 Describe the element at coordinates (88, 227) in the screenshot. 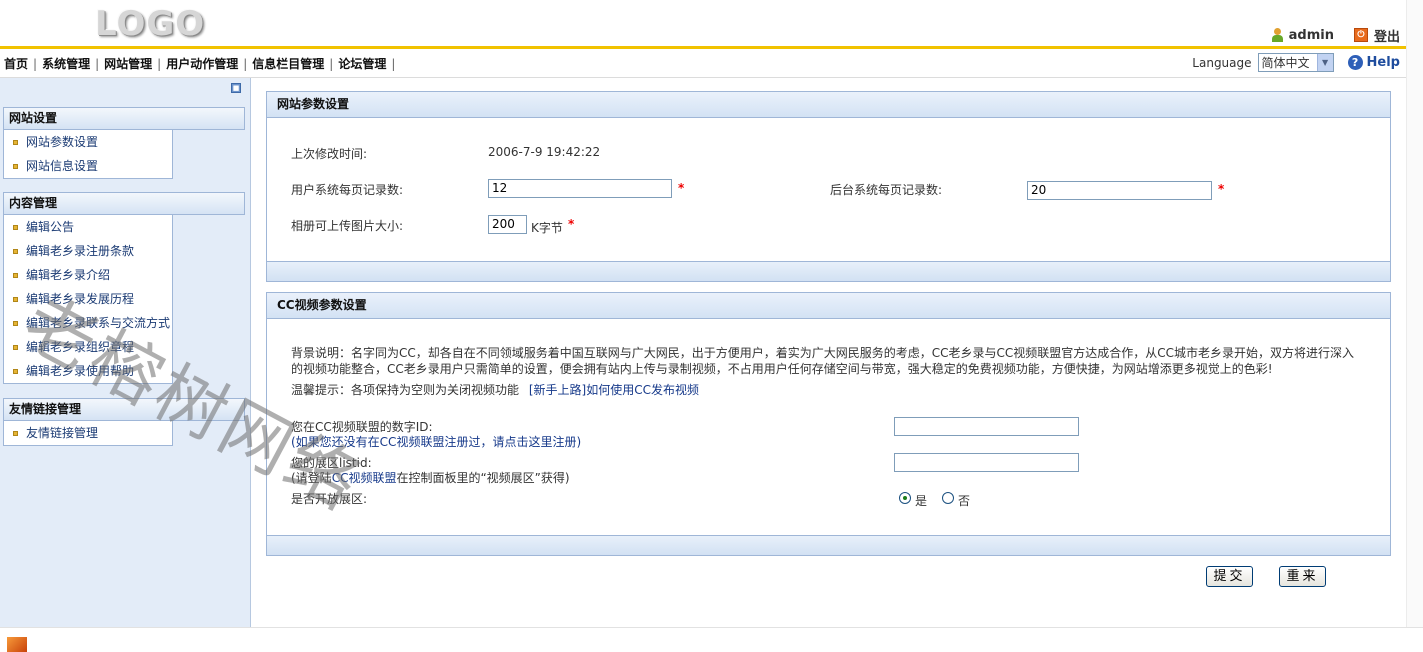

I see `sidebar-item-notice: 编辑公告` at that location.